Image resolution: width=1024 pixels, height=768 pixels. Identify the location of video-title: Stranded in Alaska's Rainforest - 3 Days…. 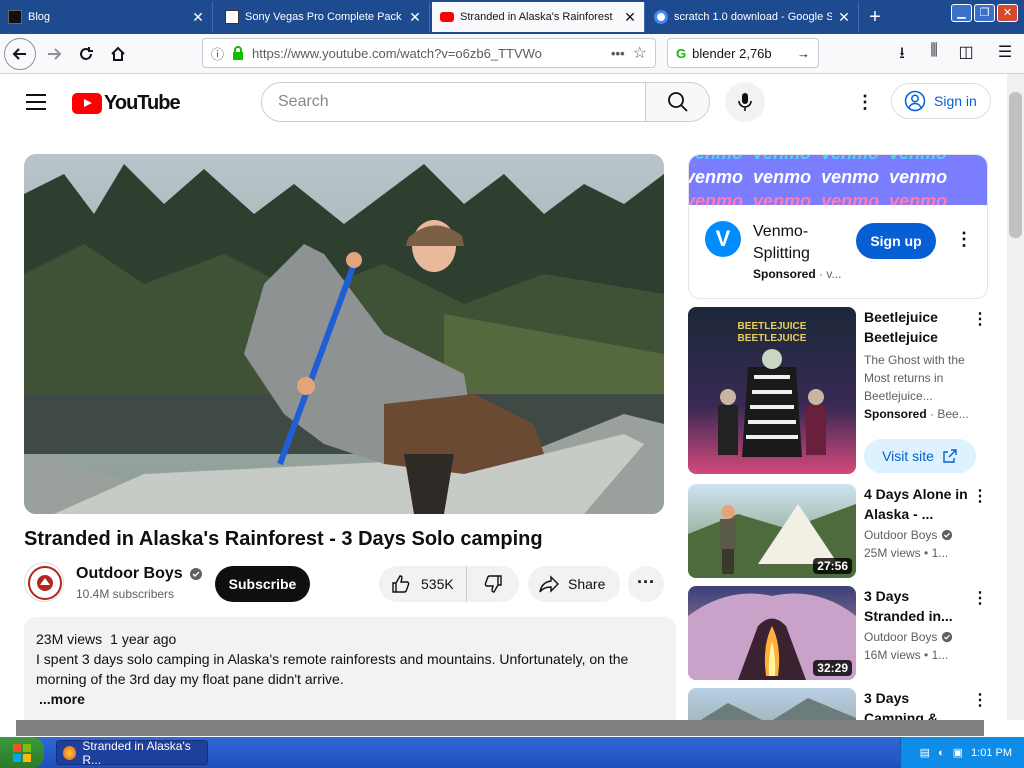
(283, 539).